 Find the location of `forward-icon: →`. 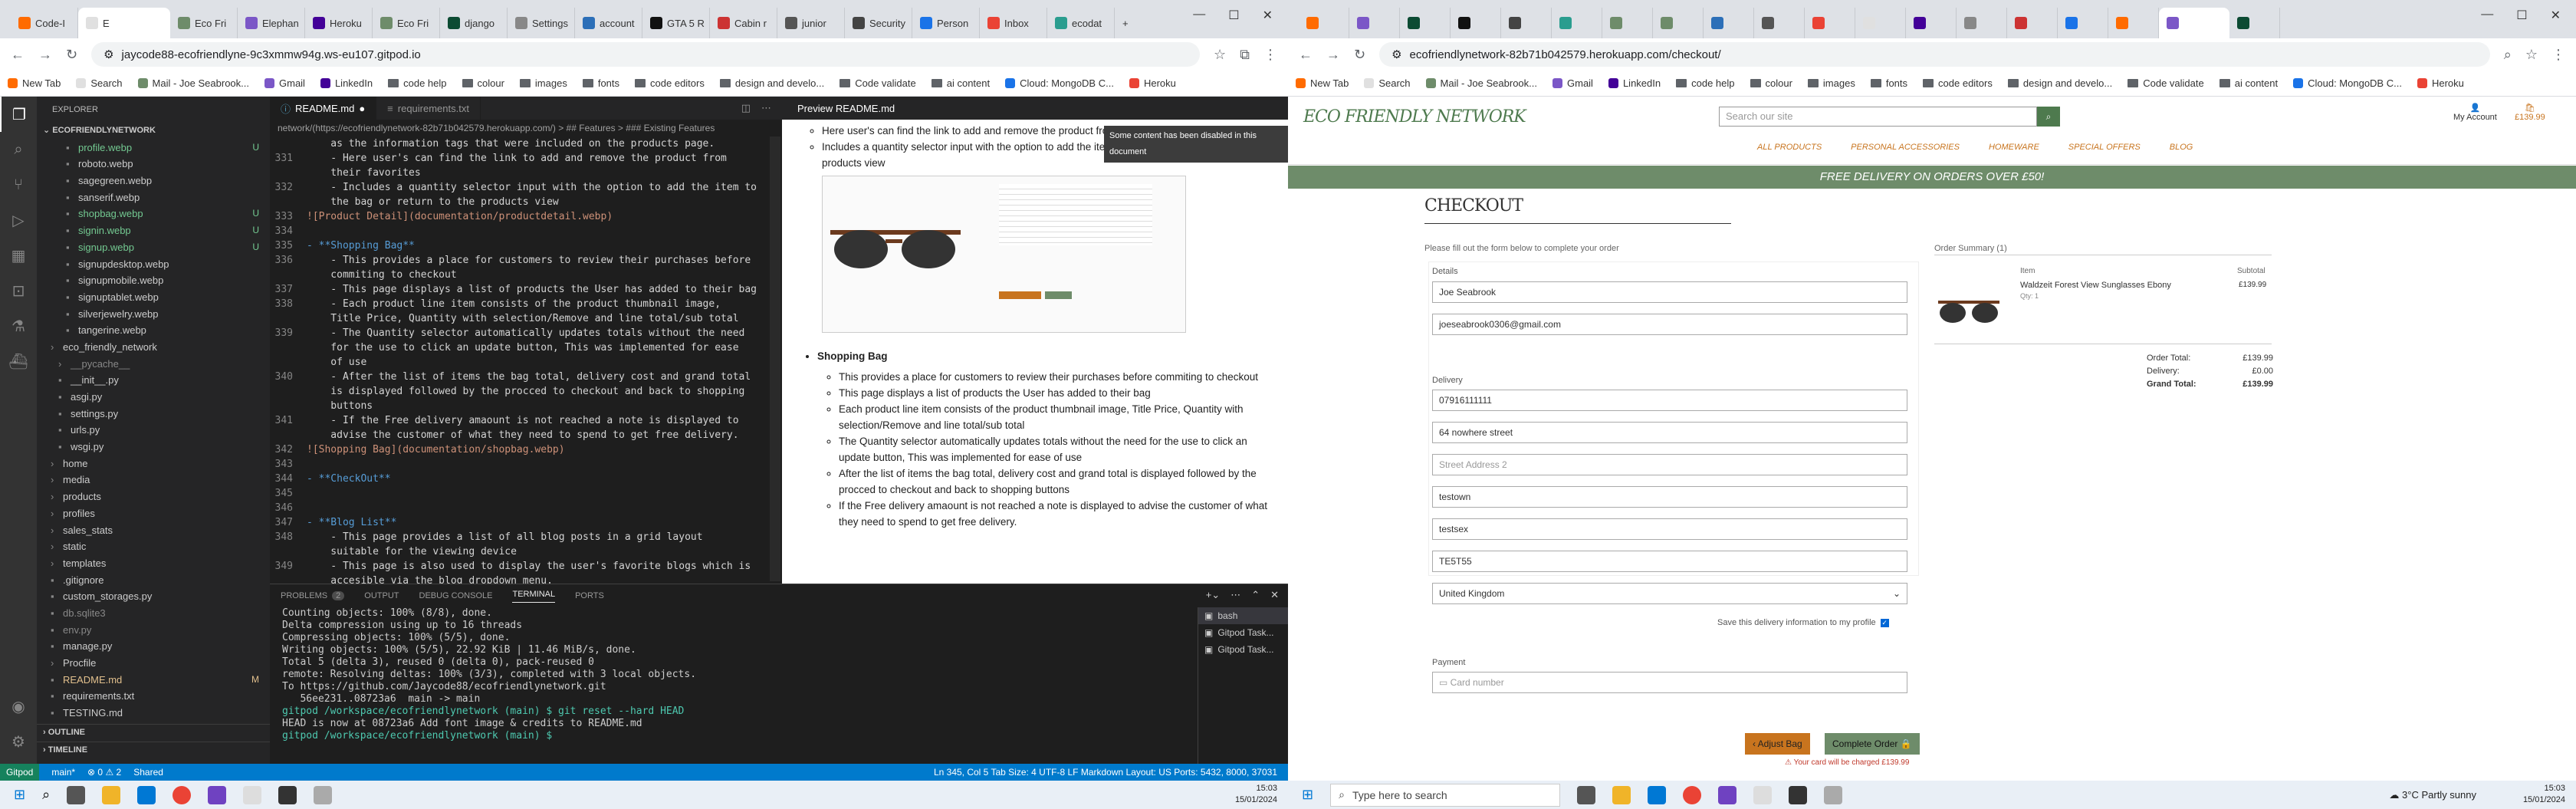

forward-icon: → is located at coordinates (45, 55).